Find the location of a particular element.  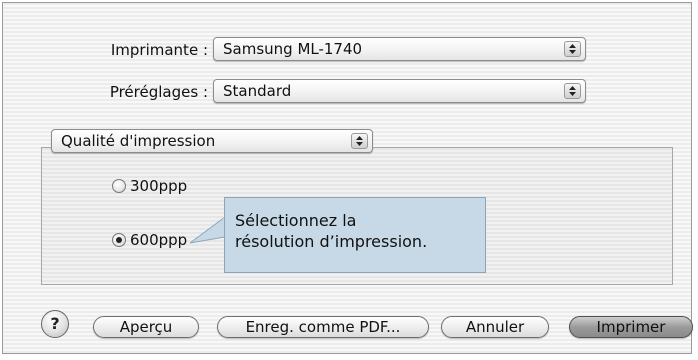

radio-600ppp: 600ppp is located at coordinates (149, 240).